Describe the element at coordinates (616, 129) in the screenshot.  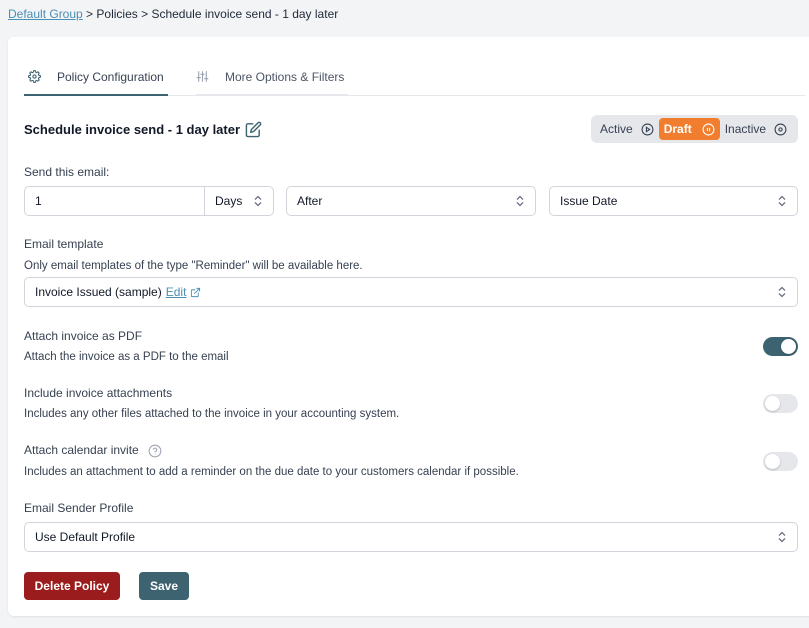
I see `status-label: Active` at that location.